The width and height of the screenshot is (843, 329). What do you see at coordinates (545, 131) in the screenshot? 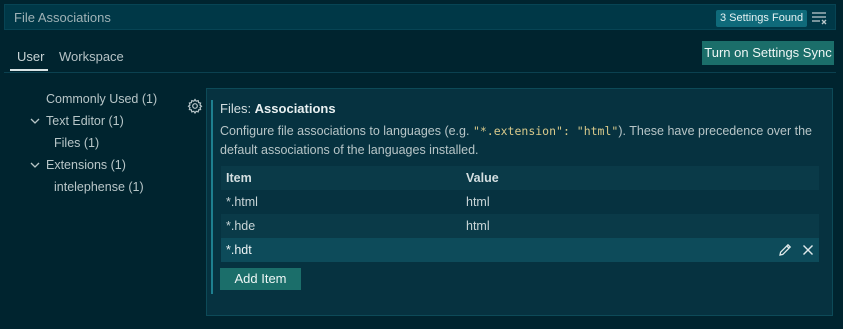
I see `setting-description-code: "*.extension": "html"` at bounding box center [545, 131].